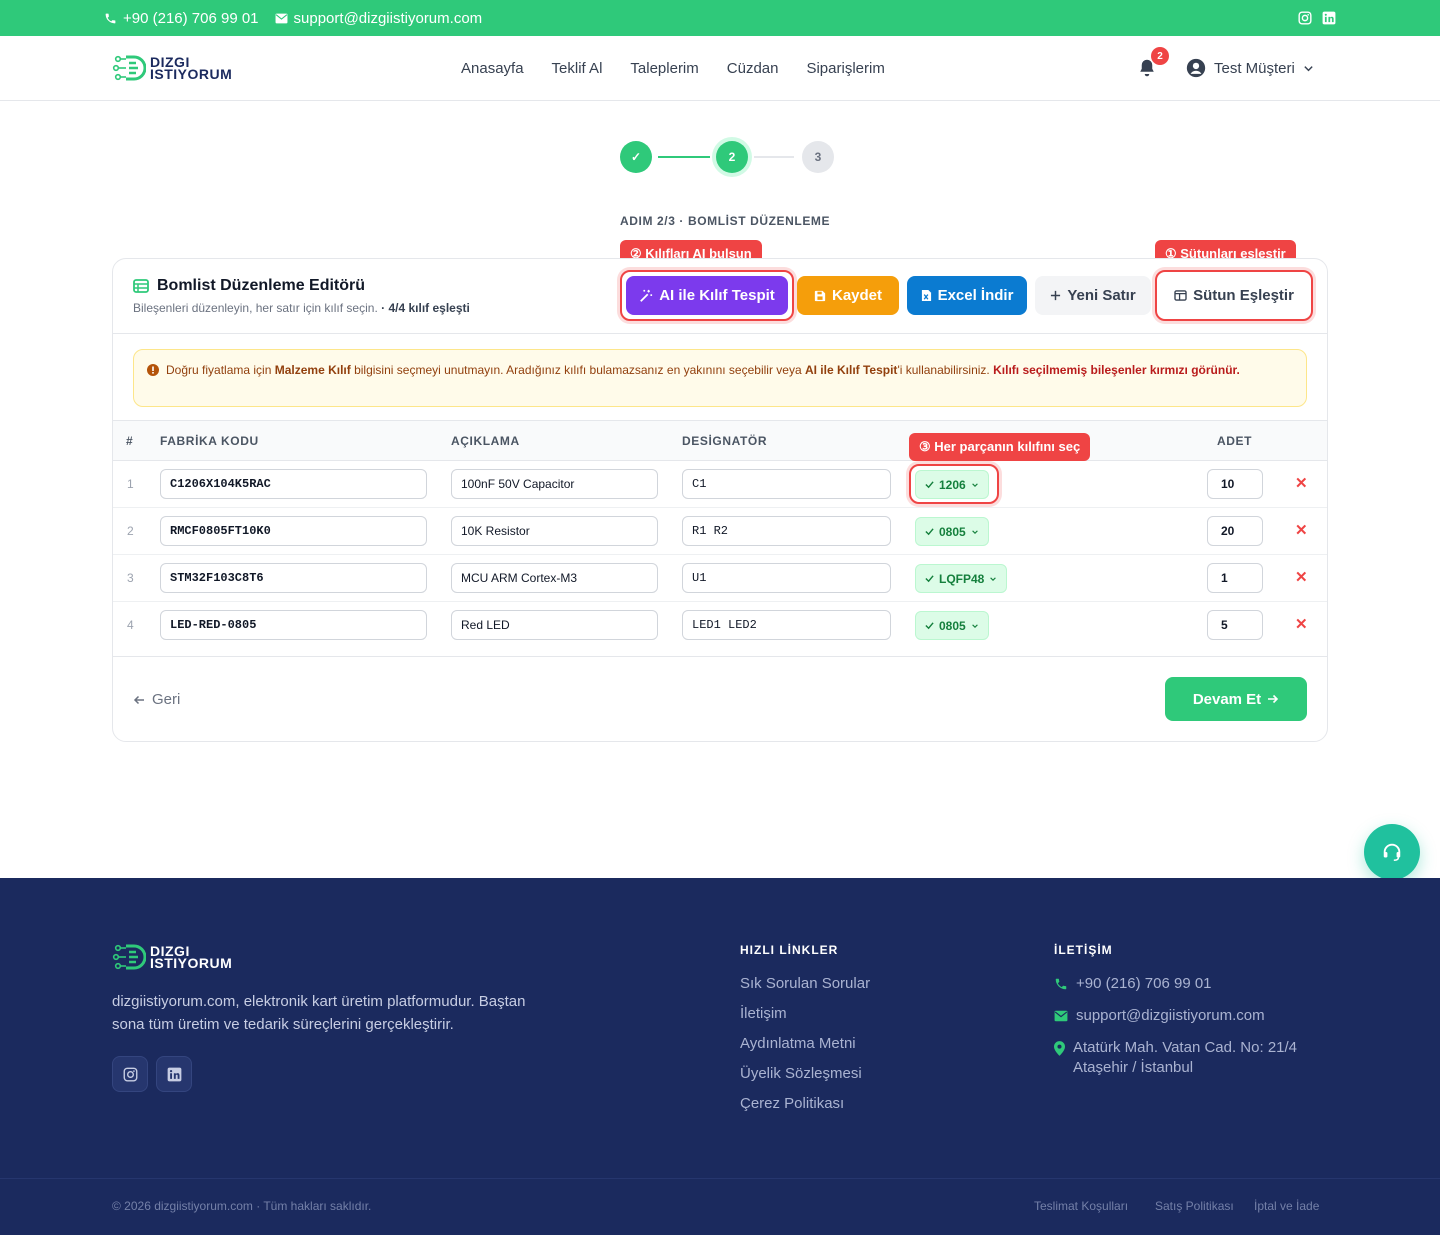 The image size is (1440, 1235). I want to click on factory-code-input: C1206X104K5RAC, so click(293, 484).